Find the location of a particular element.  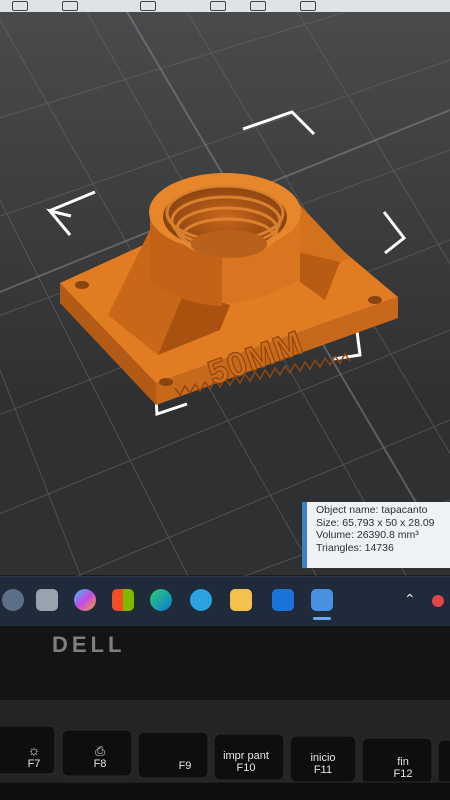

object-volume-line: Volume: 26390.8 mm³ is located at coordinates (367, 535).